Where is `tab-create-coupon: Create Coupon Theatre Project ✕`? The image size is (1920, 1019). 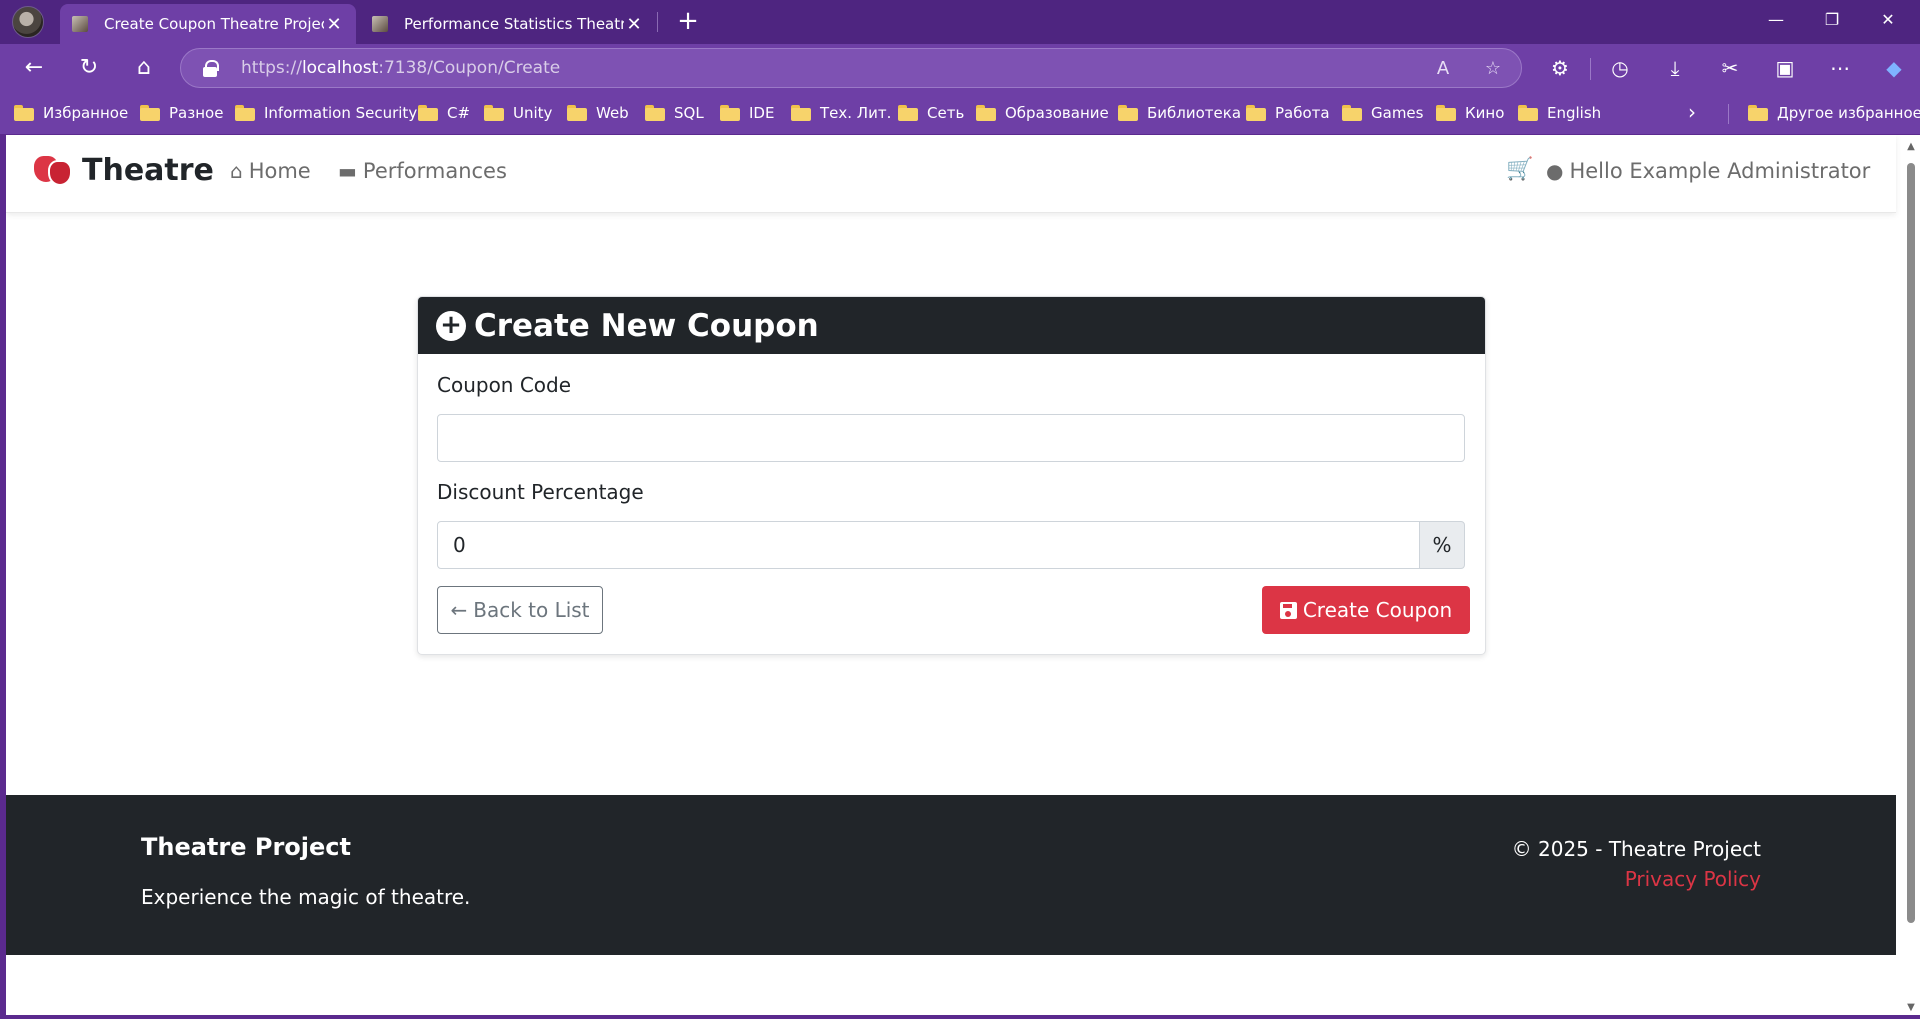 tab-create-coupon: Create Coupon Theatre Project ✕ is located at coordinates (208, 24).